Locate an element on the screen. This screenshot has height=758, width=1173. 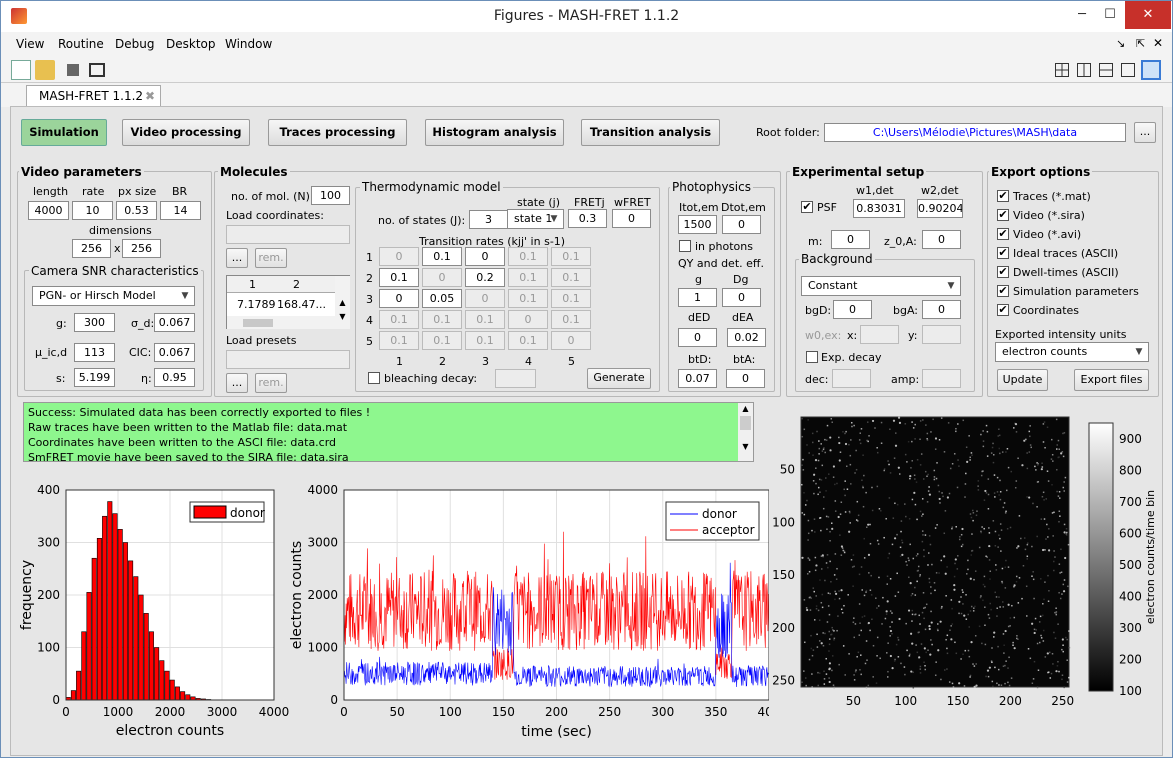
camera-model-dropdown: PGN- or Hirsch Model ▼ is located at coordinates (113, 296).